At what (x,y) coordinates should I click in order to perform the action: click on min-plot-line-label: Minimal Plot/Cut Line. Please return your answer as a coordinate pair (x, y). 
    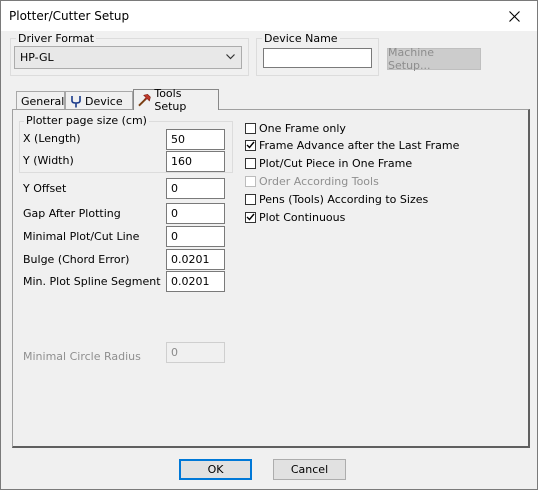
    Looking at the image, I should click on (81, 236).